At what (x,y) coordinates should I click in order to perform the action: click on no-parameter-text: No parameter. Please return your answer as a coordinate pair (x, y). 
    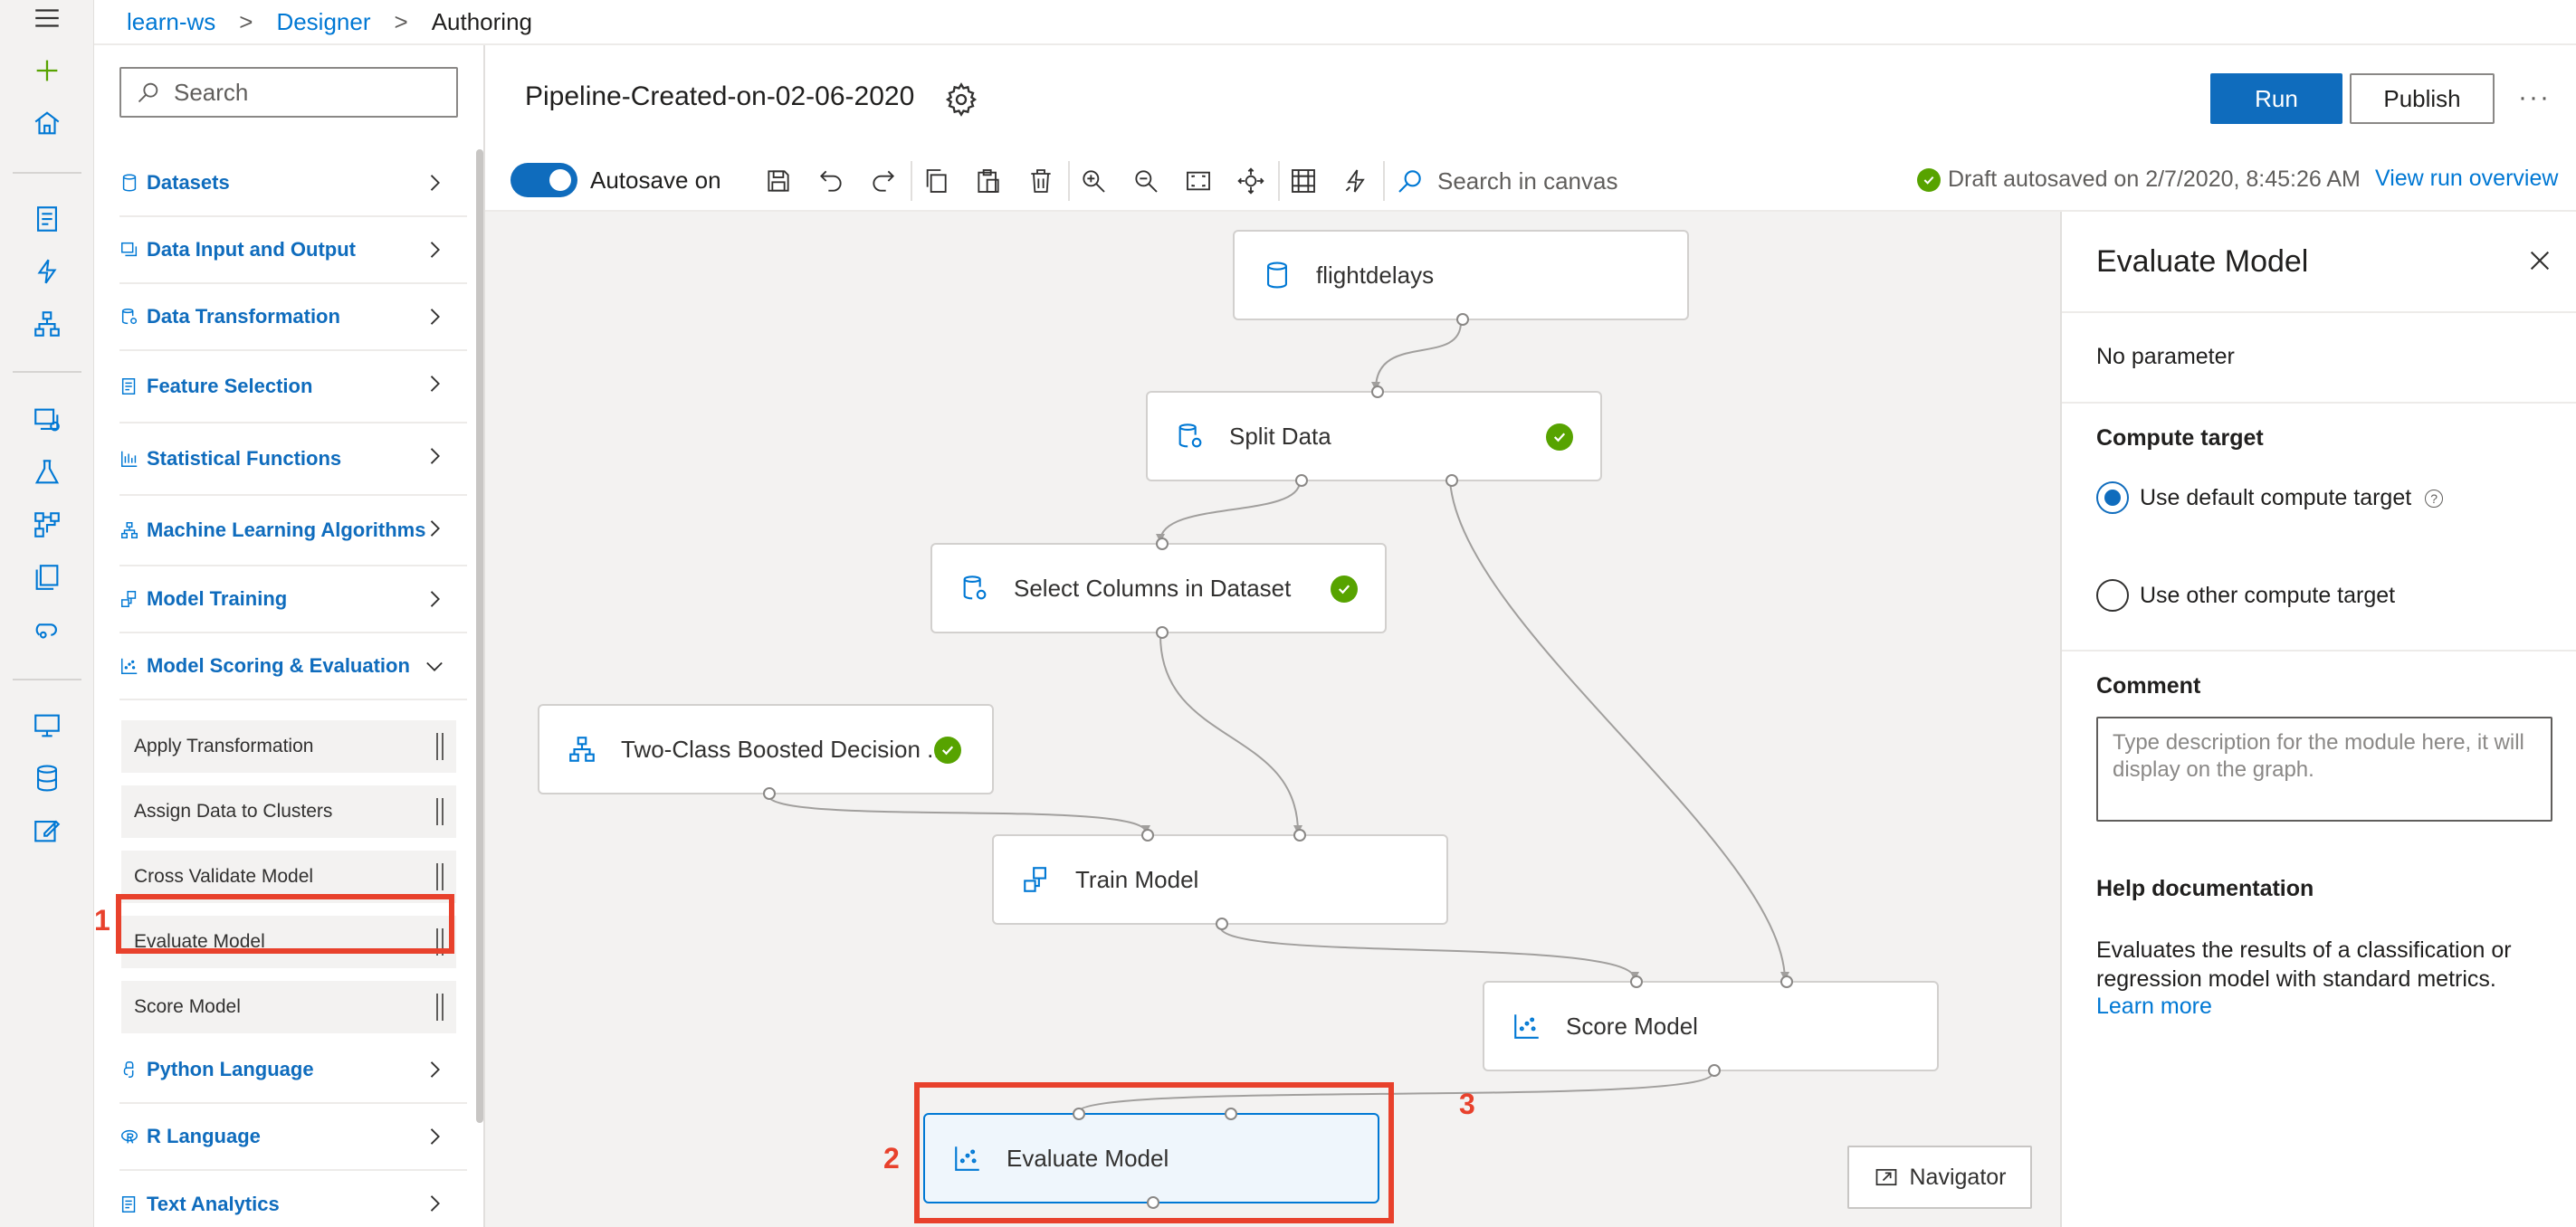
    Looking at the image, I should click on (2166, 356).